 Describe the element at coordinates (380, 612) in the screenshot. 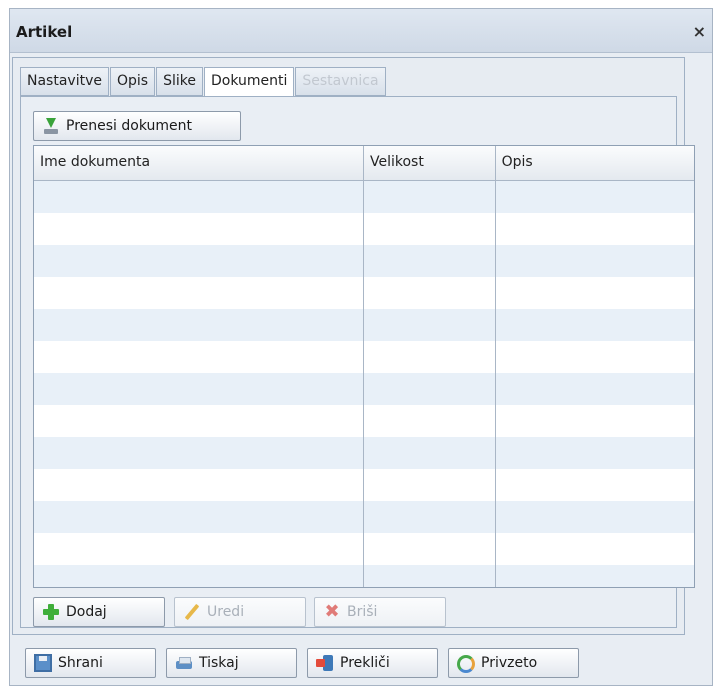

I see `delete-button: ✖ Briši` at that location.